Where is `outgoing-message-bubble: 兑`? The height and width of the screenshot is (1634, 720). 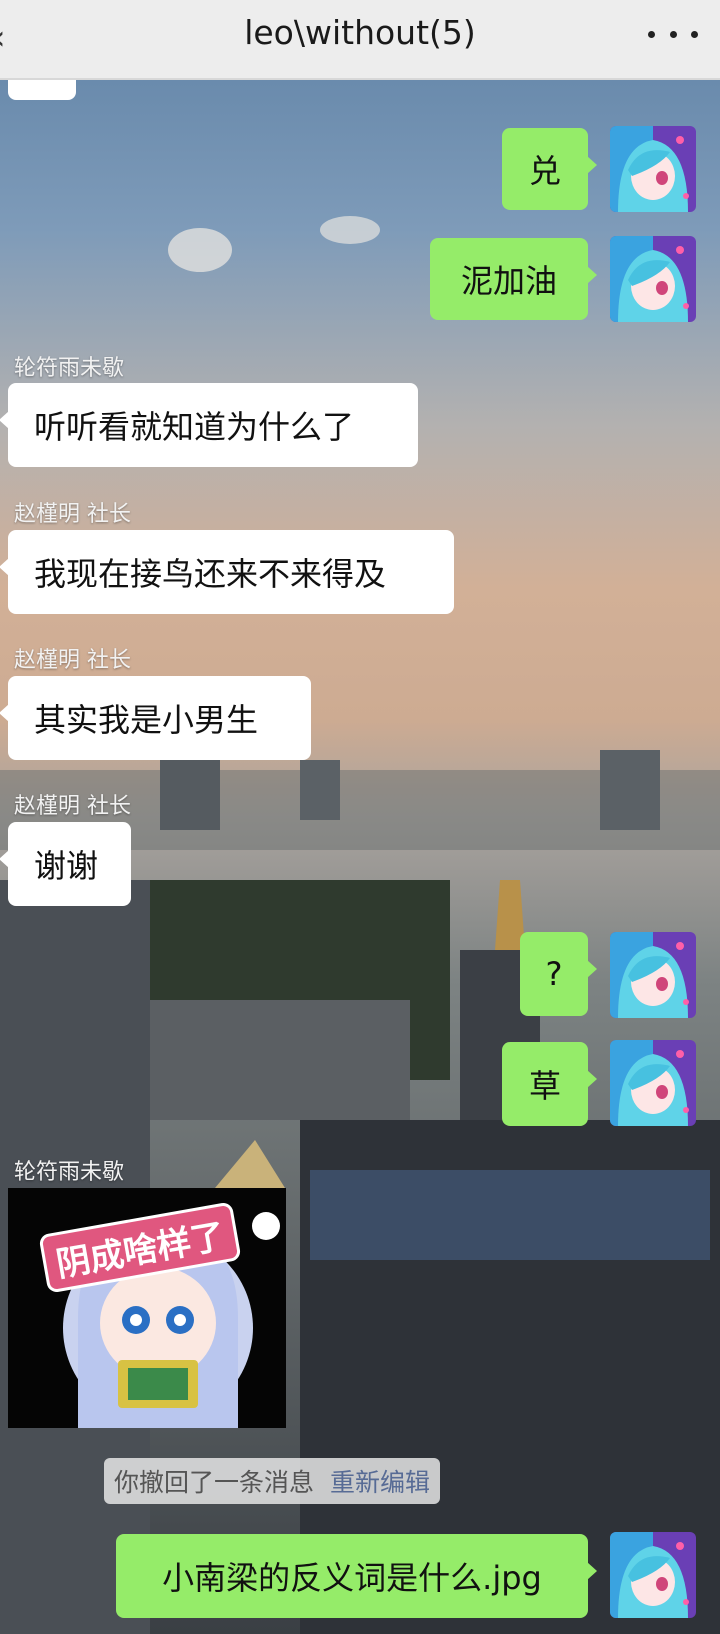
outgoing-message-bubble: 兑 is located at coordinates (549, 169).